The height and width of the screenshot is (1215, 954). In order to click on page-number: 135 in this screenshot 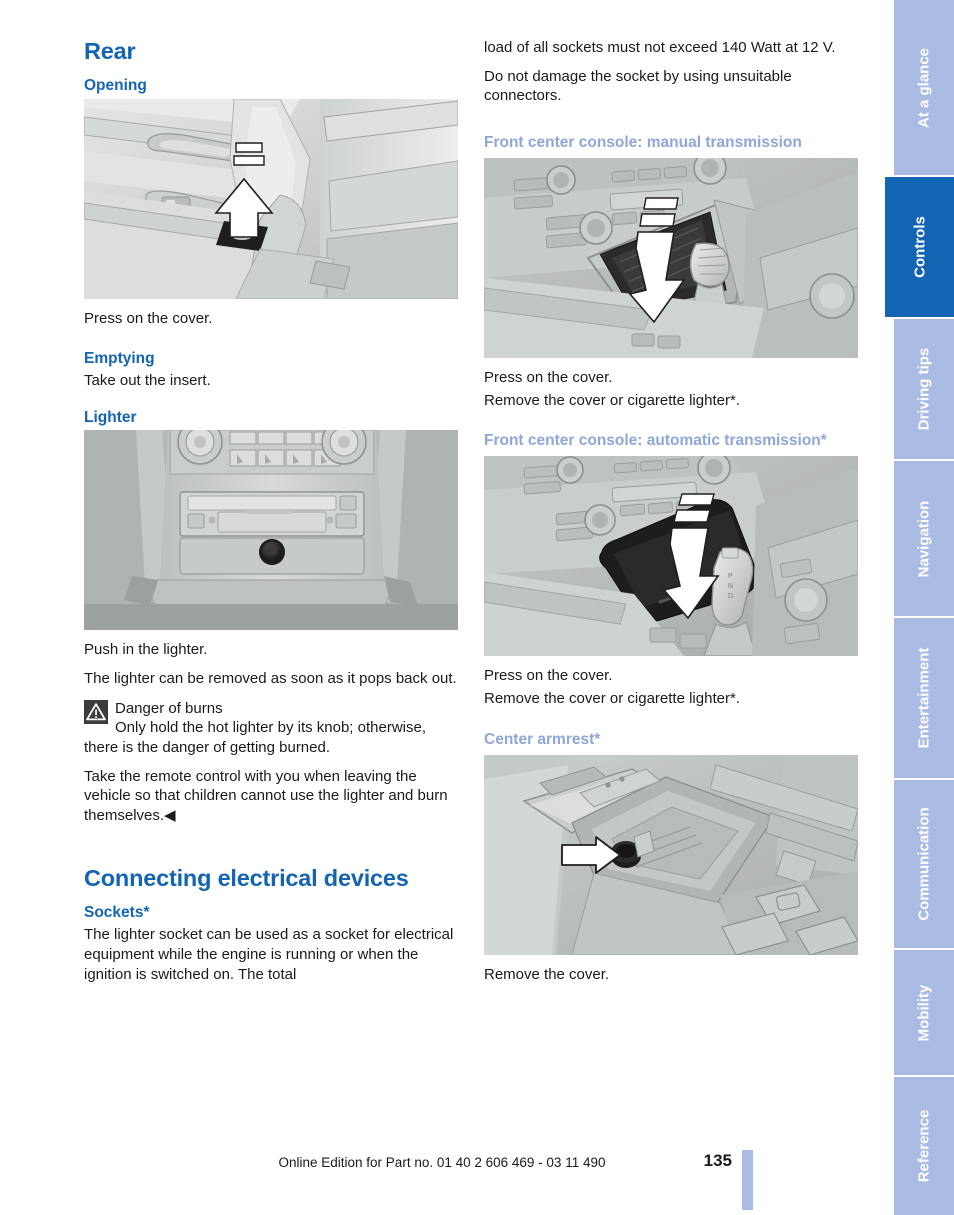, I will do `click(717, 1160)`.